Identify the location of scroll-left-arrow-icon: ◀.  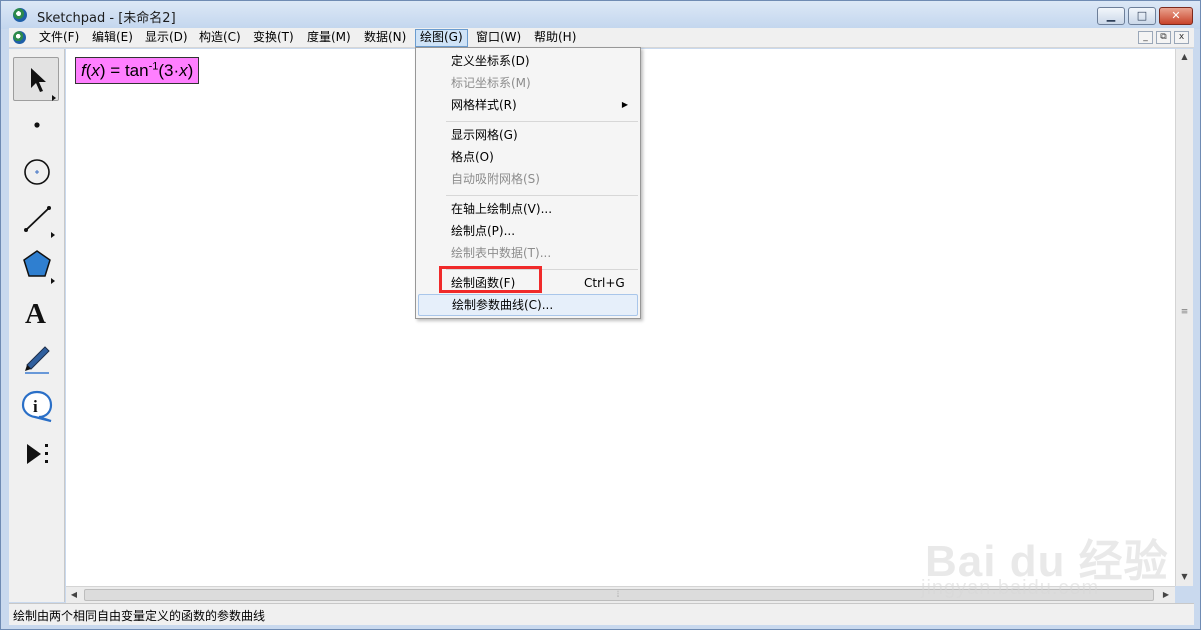
(74, 595).